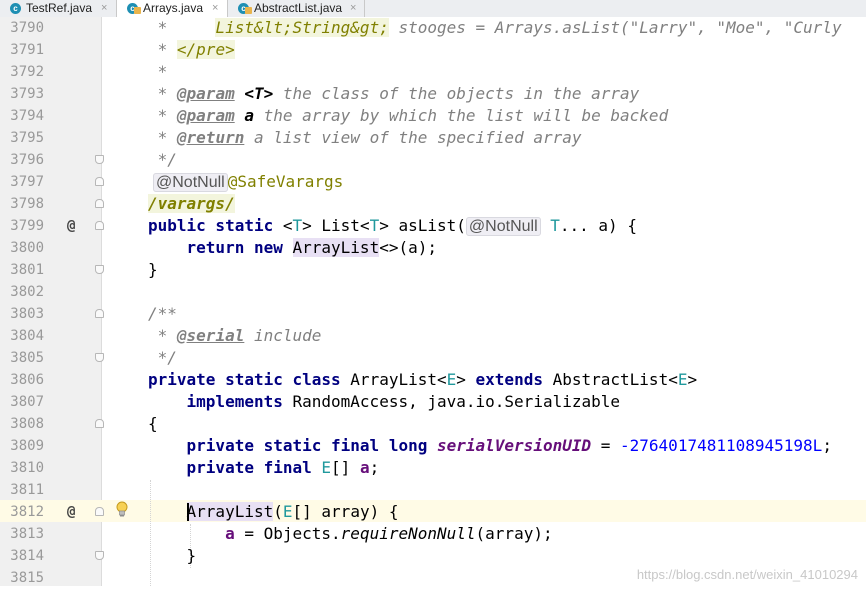 The image size is (866, 589). I want to click on line-number: 3798, so click(22, 204).